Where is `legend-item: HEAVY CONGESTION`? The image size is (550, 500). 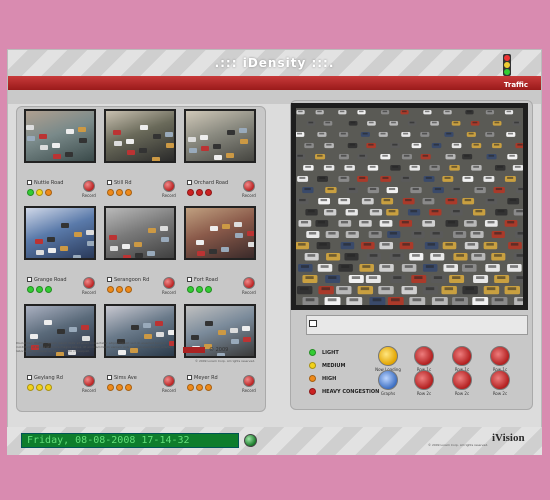
legend-item: HEAVY CONGESTION is located at coordinates (344, 391).